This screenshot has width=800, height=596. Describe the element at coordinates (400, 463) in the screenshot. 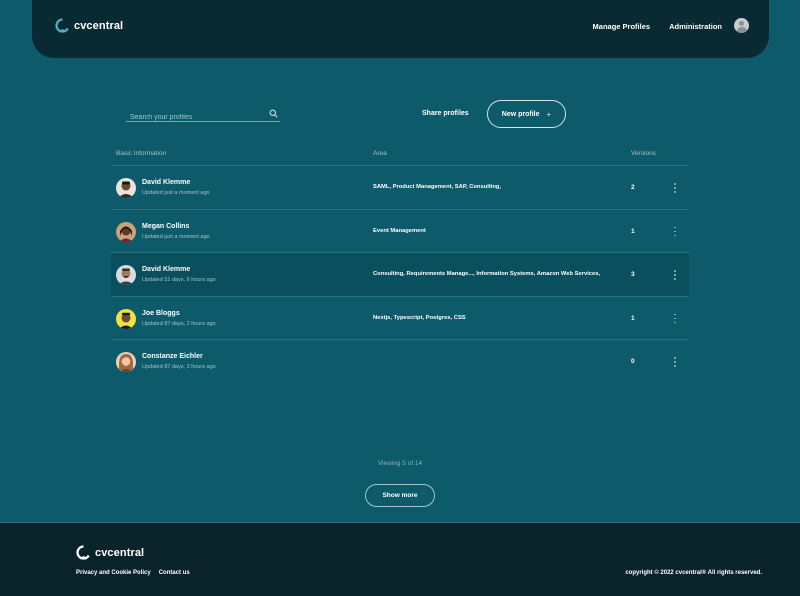

I see `viewing-count: Viewing 5 of 14` at that location.